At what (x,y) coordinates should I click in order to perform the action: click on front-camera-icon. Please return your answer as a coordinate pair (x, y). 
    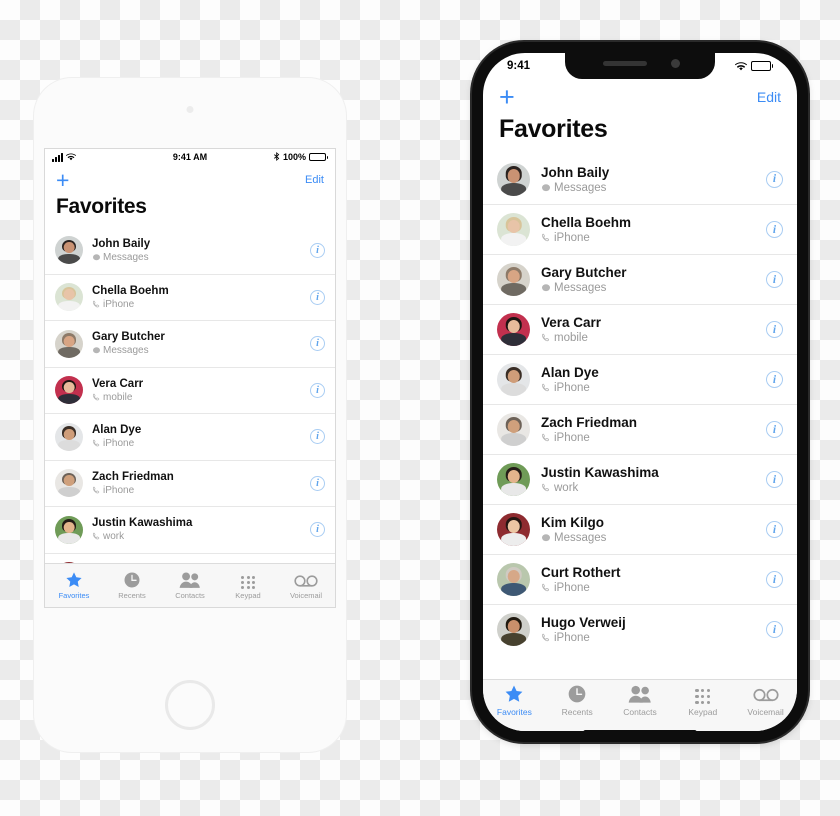
    Looking at the image, I should click on (190, 109).